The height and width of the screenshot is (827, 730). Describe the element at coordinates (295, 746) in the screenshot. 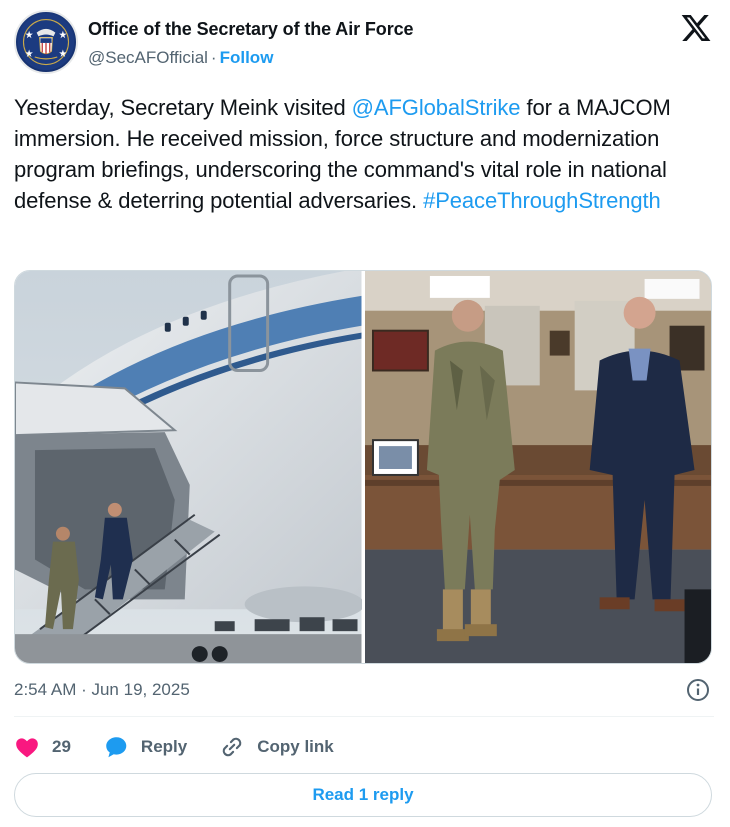

I see `copy-link-label: Copy link` at that location.